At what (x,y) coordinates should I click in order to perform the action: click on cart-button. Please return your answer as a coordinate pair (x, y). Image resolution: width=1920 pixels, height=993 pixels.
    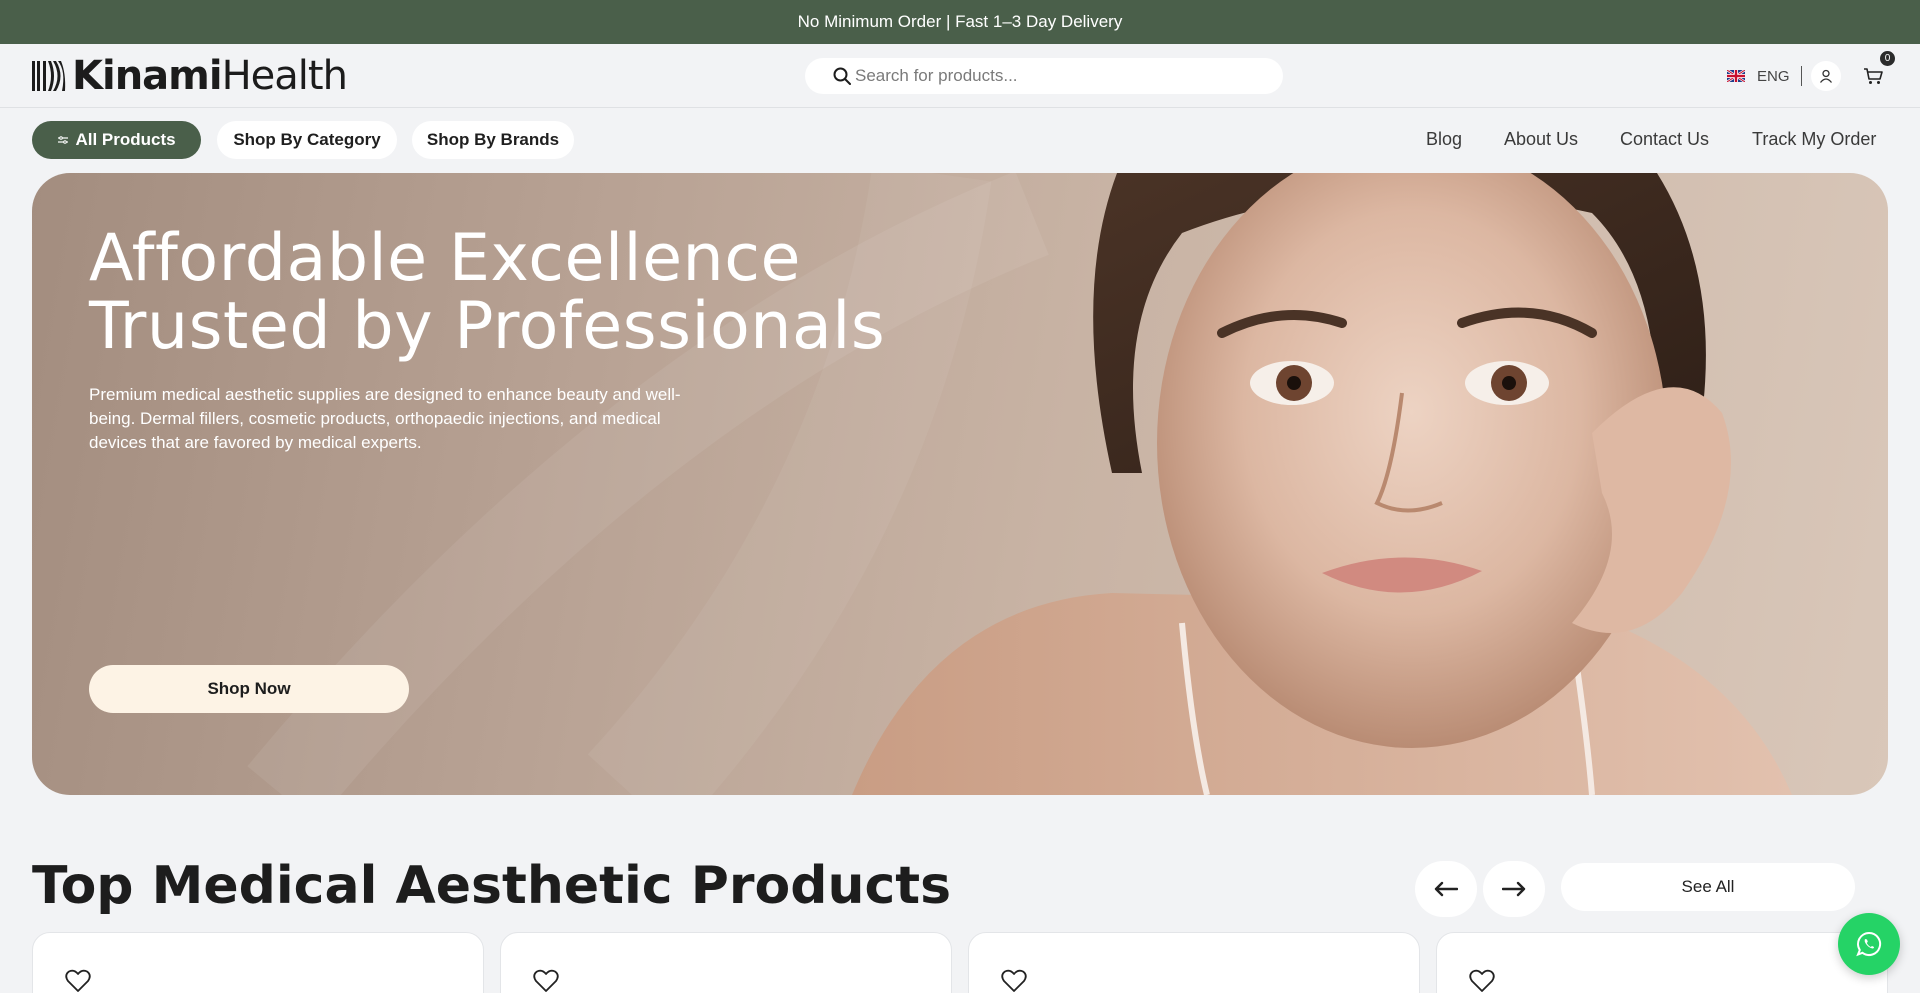
    Looking at the image, I should click on (1873, 76).